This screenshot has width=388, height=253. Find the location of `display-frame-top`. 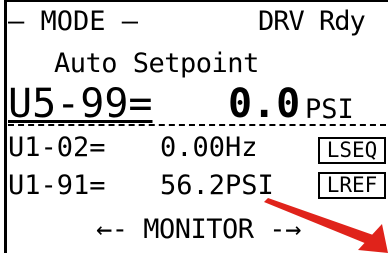

display-frame-top is located at coordinates (196, 1).